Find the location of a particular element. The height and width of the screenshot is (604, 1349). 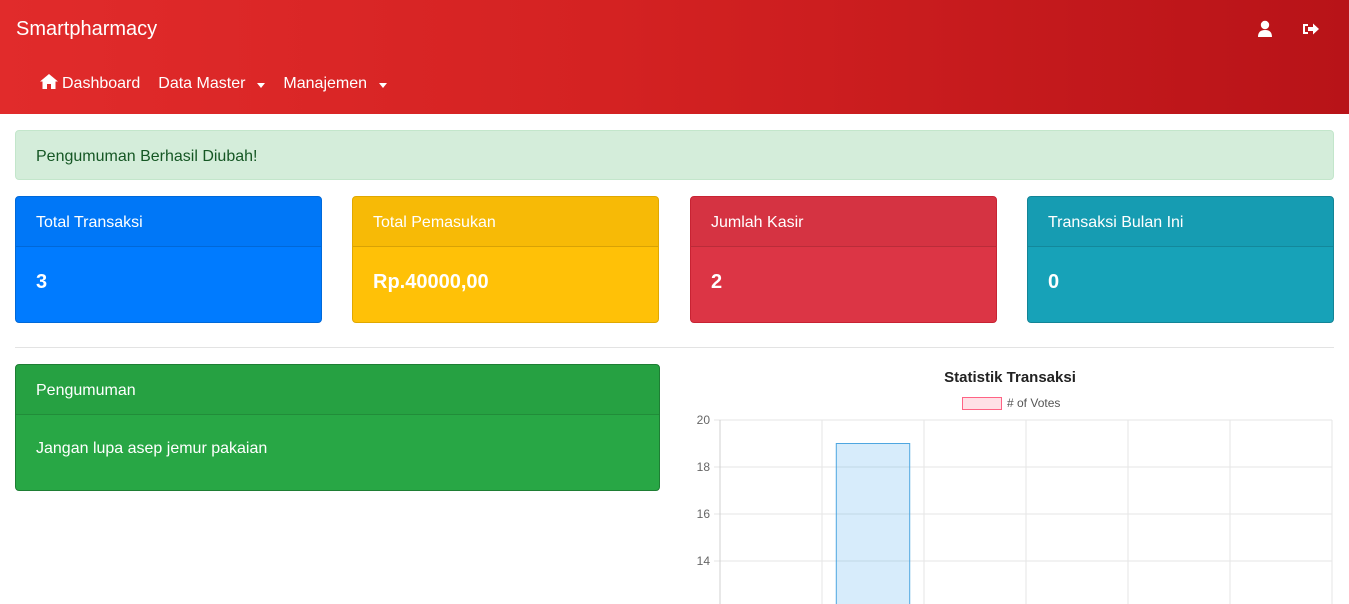

nav-links: Dashboard Data Master Manajemen is located at coordinates (214, 84).